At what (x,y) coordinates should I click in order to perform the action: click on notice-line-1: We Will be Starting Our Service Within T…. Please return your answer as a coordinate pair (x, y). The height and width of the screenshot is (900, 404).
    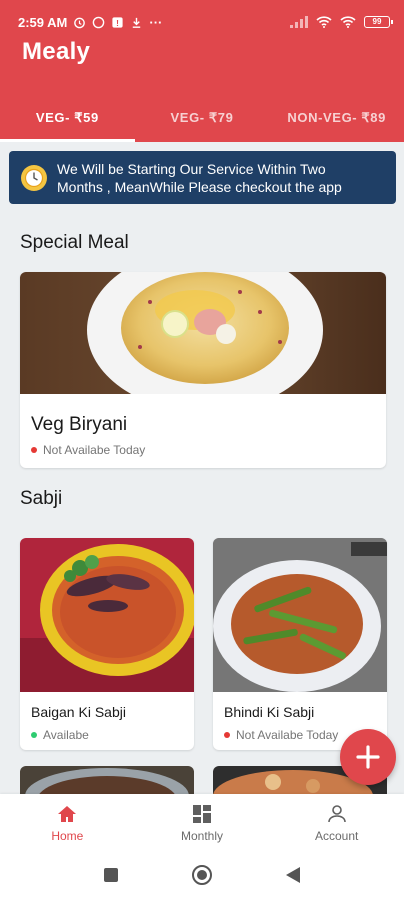
    Looking at the image, I should click on (191, 168).